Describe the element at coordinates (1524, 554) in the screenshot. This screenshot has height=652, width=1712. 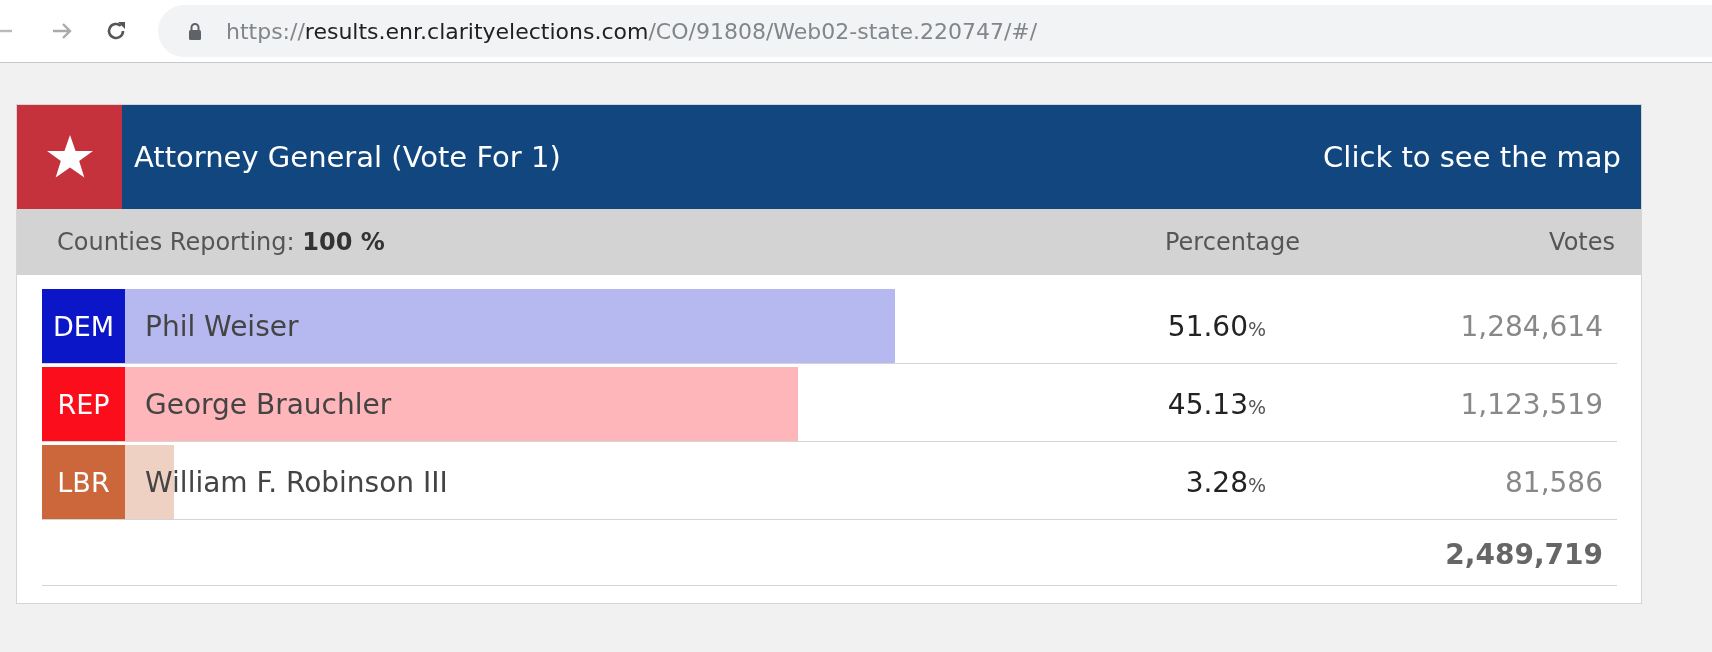
I see `total-votes: 2,489,719` at that location.